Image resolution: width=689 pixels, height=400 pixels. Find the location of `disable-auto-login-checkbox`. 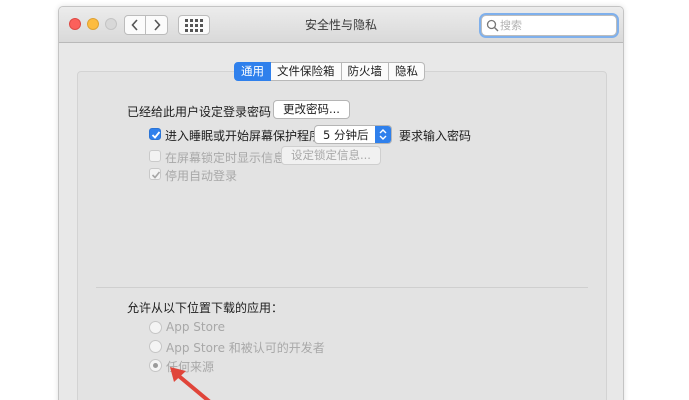

disable-auto-login-checkbox is located at coordinates (155, 174).